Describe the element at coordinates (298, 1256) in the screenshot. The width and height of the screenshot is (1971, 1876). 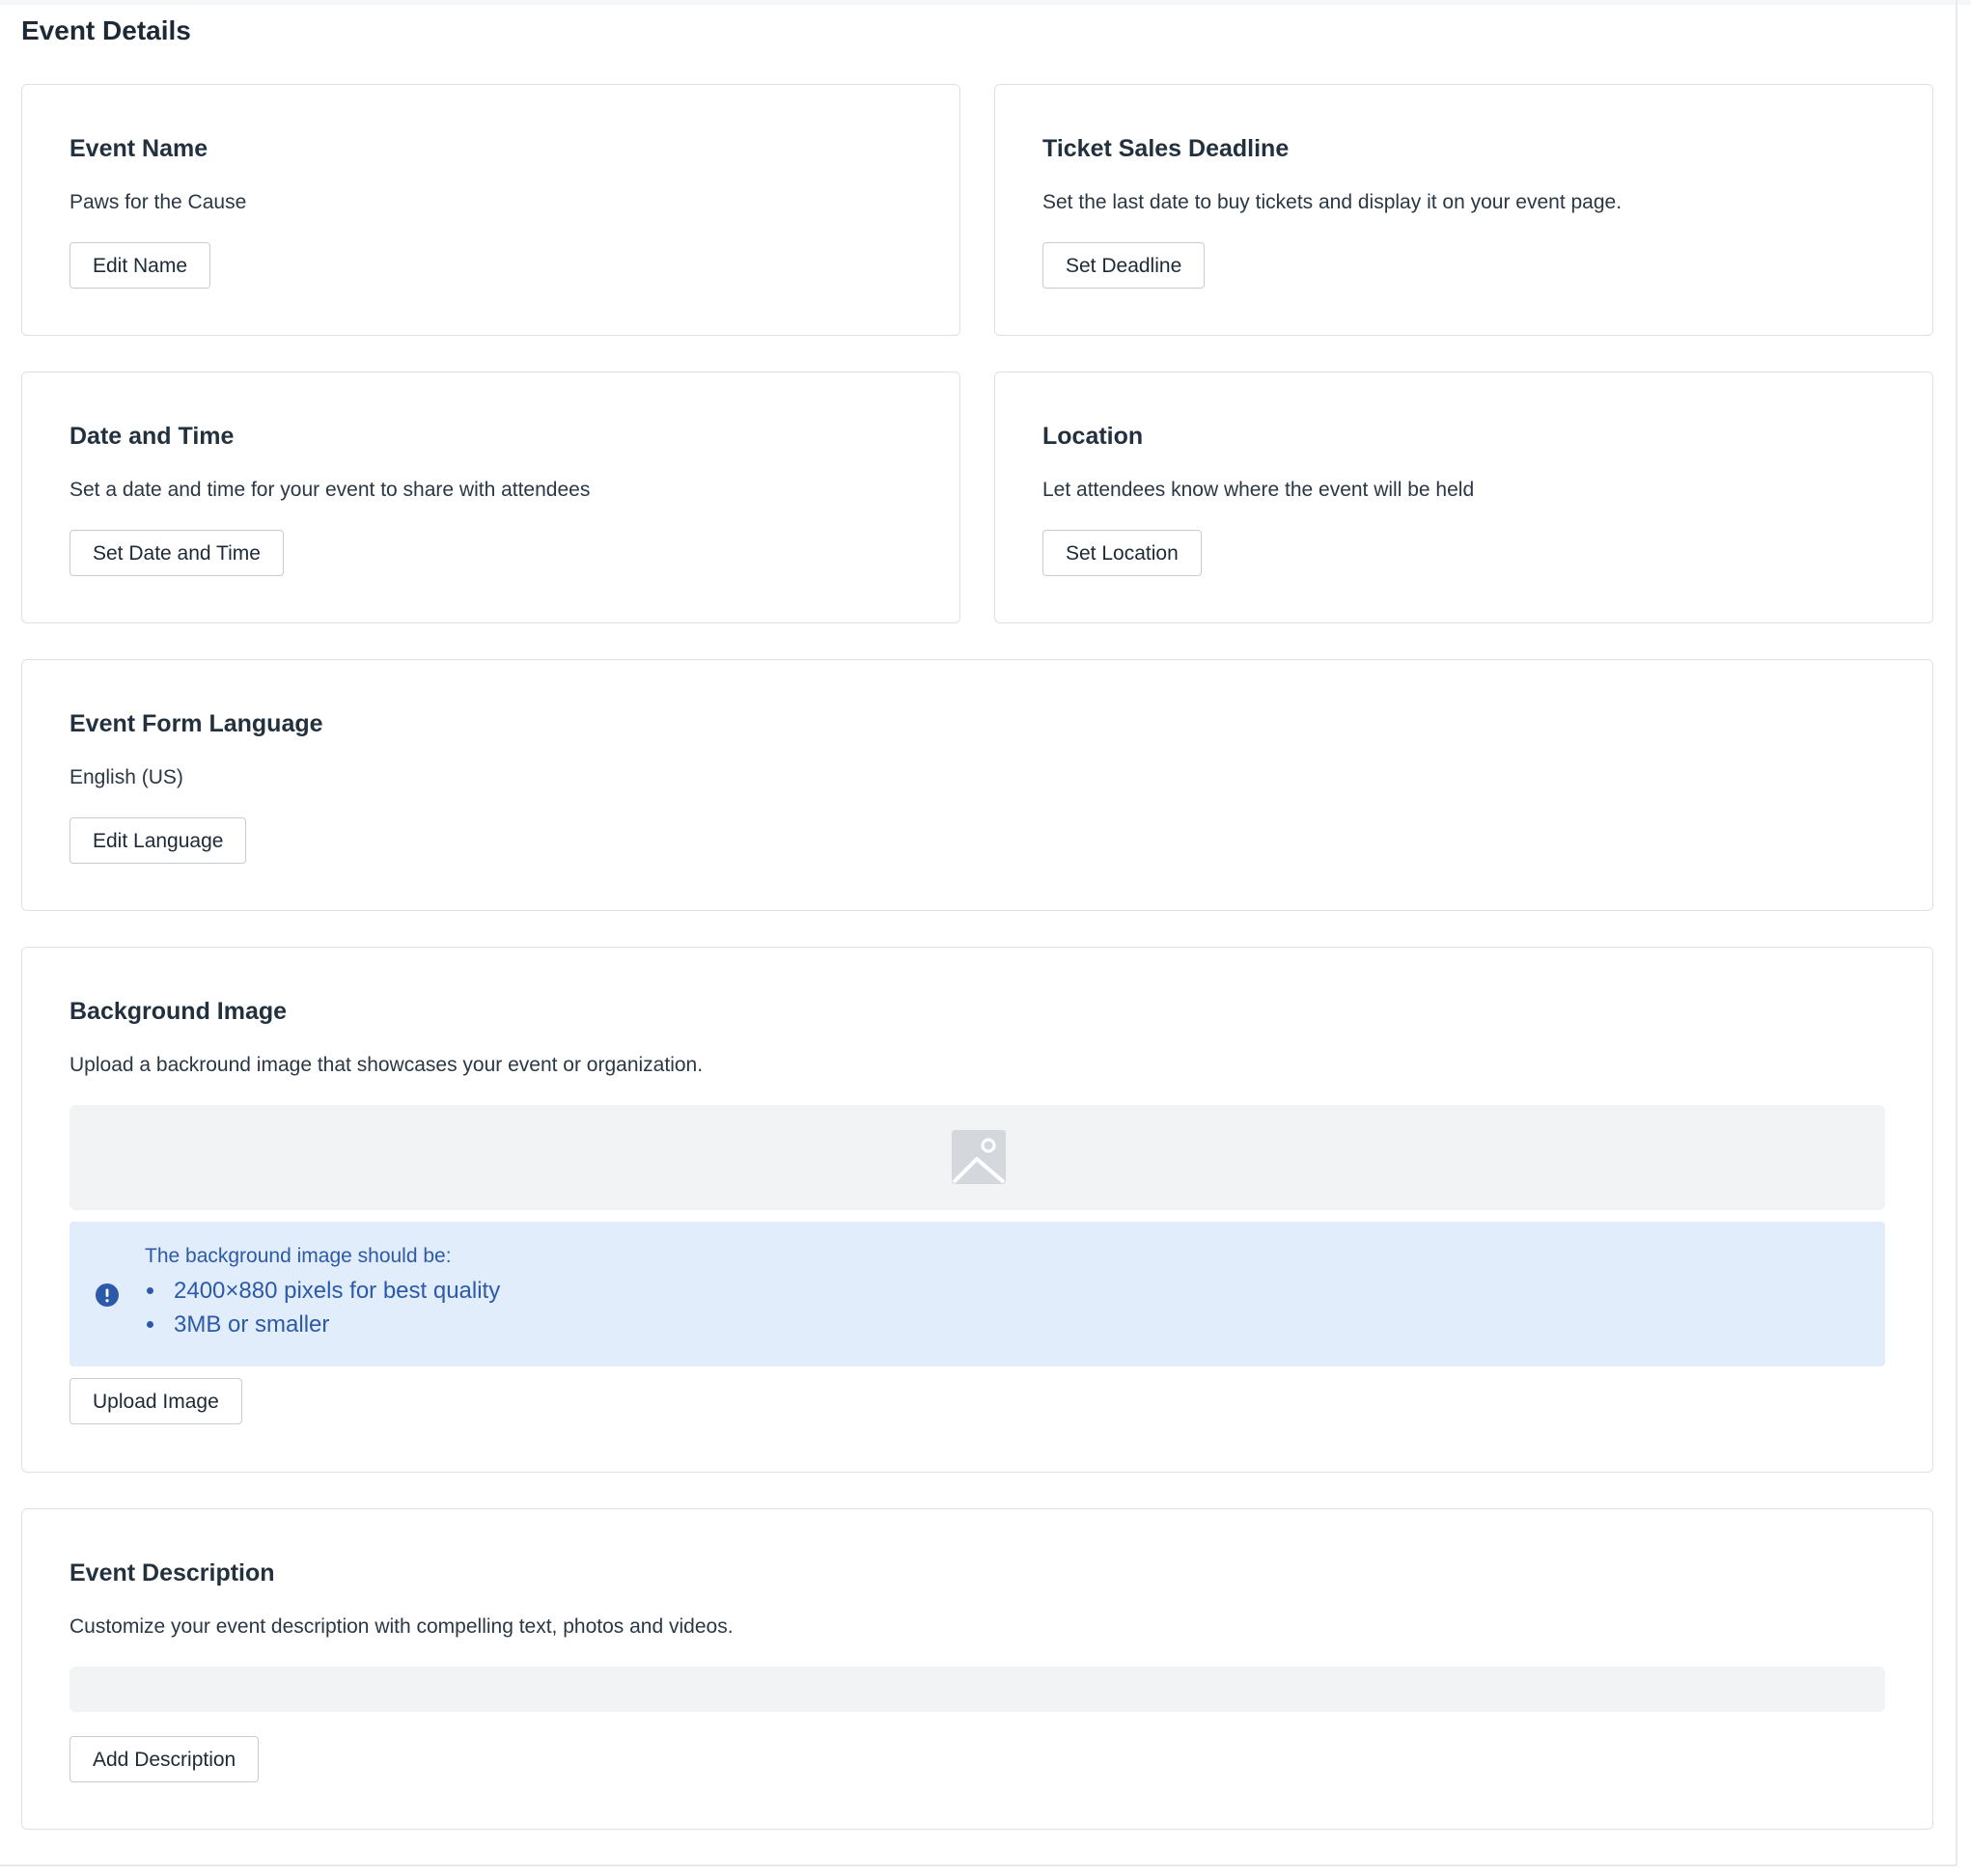
I see `info-heading: The background image should be:` at that location.